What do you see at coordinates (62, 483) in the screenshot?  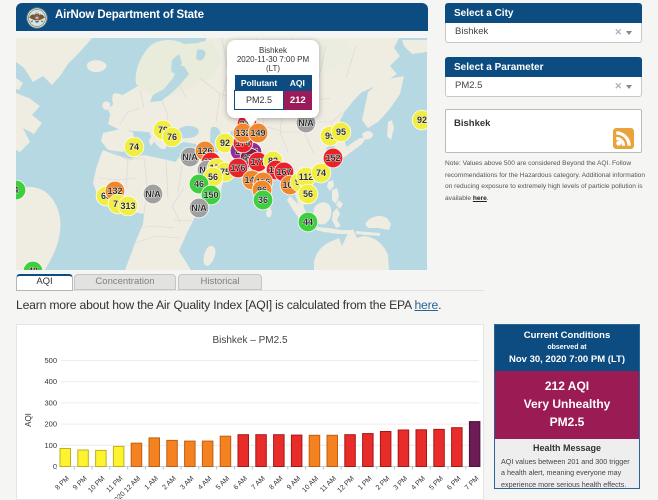 I see `svg-text: 8 PM` at bounding box center [62, 483].